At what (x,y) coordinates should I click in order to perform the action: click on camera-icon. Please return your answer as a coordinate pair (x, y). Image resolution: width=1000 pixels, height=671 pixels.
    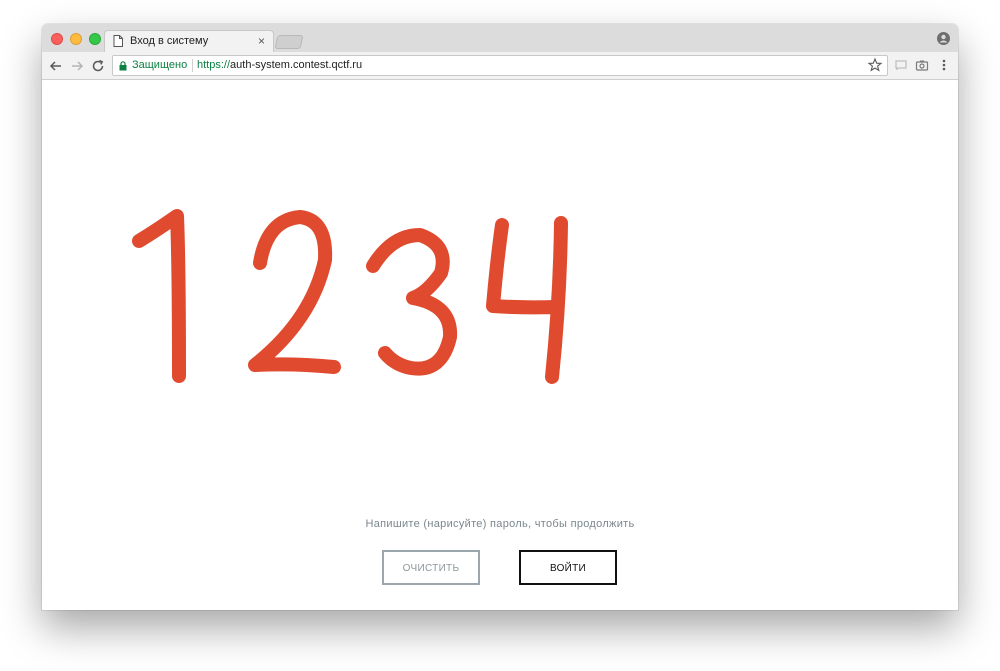
    Looking at the image, I should click on (922, 65).